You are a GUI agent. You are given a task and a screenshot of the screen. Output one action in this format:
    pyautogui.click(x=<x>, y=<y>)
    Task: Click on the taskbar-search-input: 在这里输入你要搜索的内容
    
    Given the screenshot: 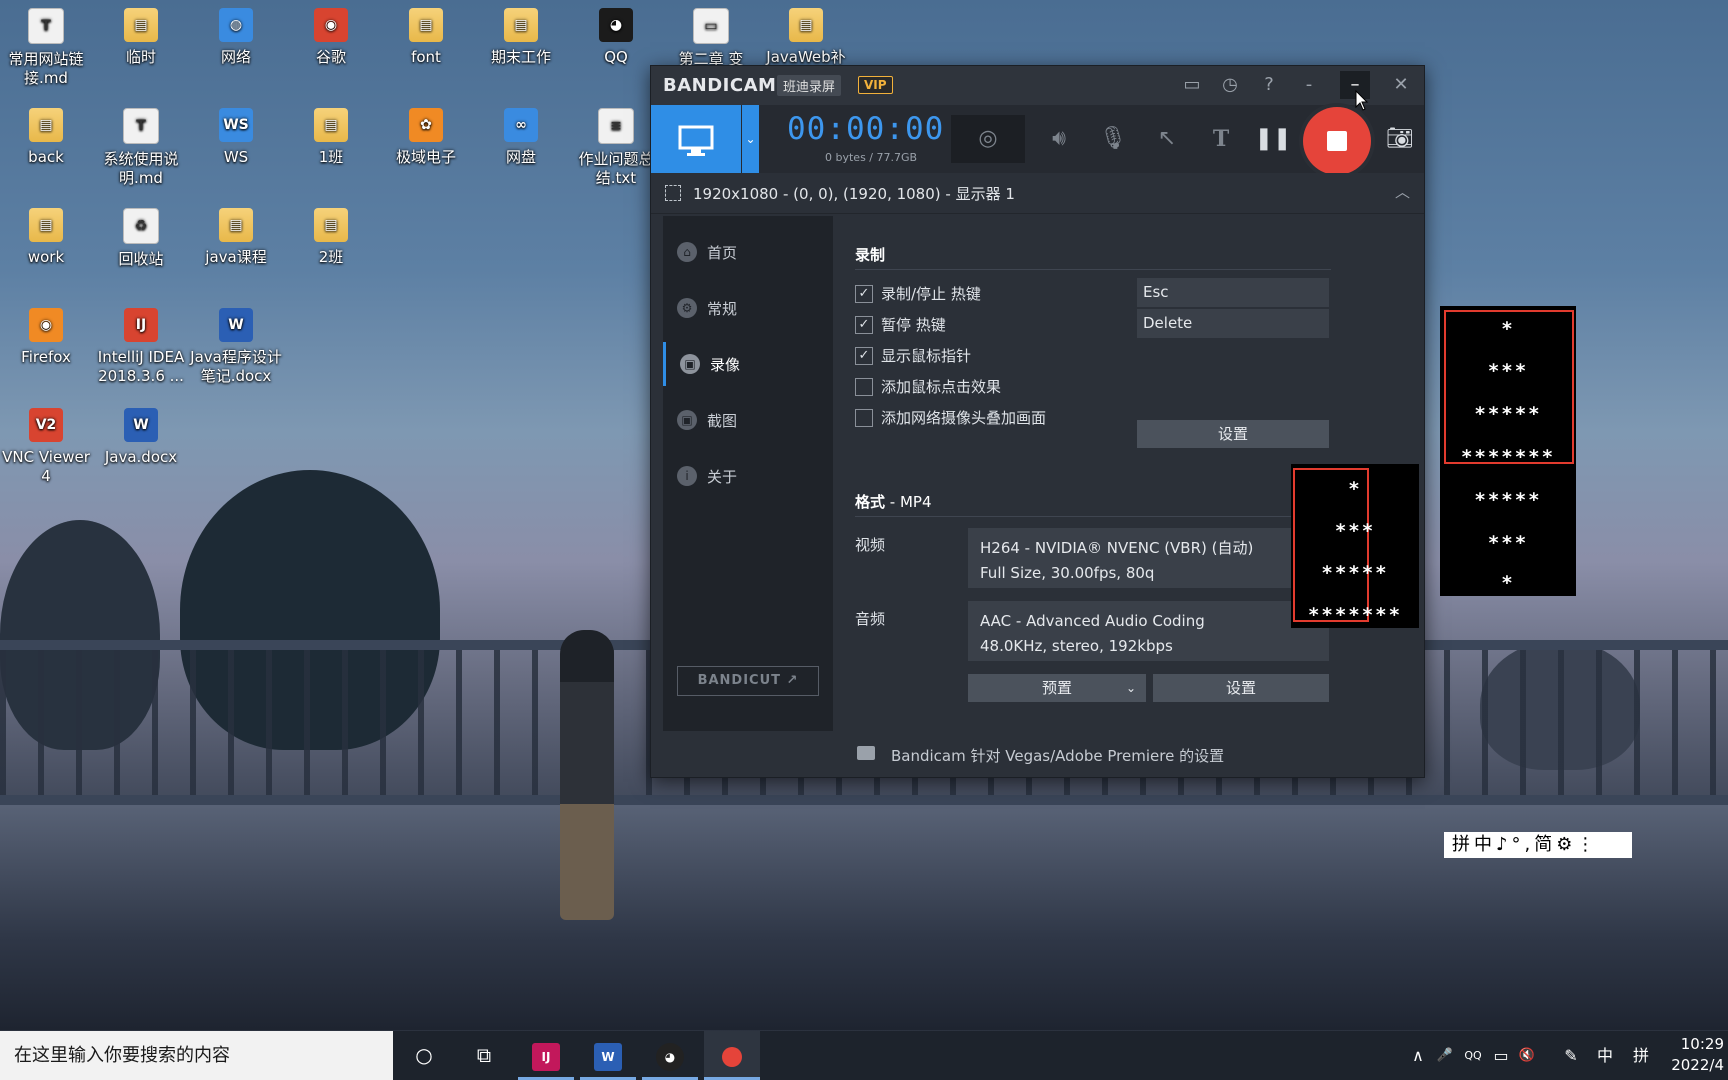 What is the action you would take?
    pyautogui.click(x=196, y=1055)
    